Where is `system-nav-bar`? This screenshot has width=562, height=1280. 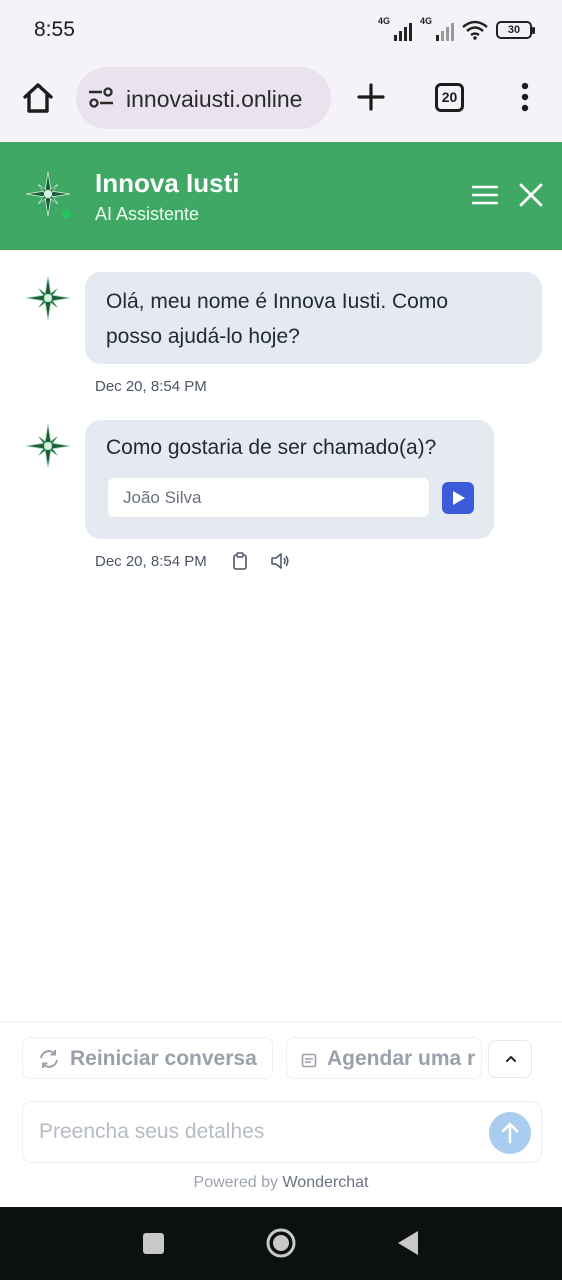
system-nav-bar is located at coordinates (281, 1243).